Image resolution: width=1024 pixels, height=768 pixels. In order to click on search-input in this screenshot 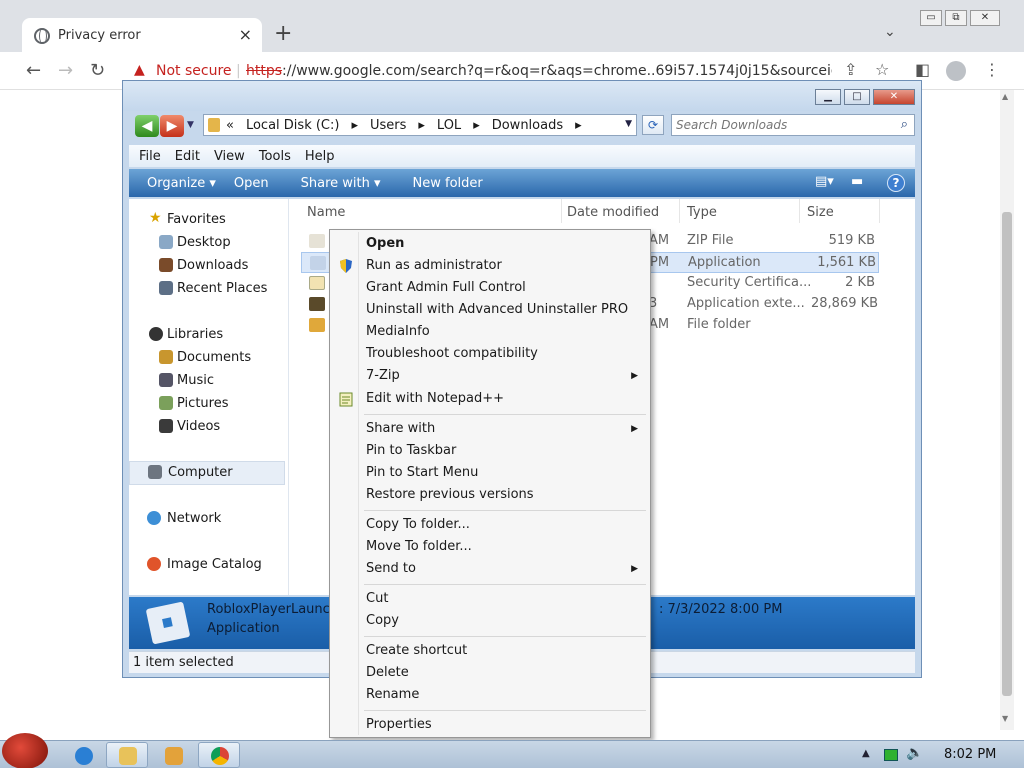, I will do `click(781, 125)`.